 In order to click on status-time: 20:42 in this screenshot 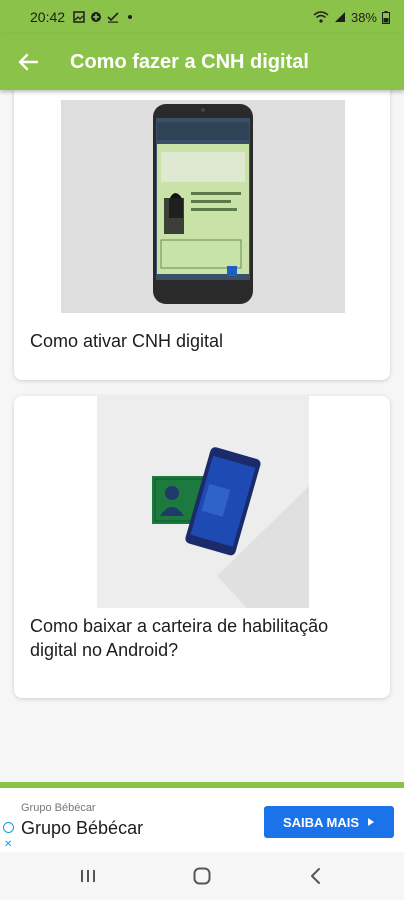, I will do `click(48, 17)`.